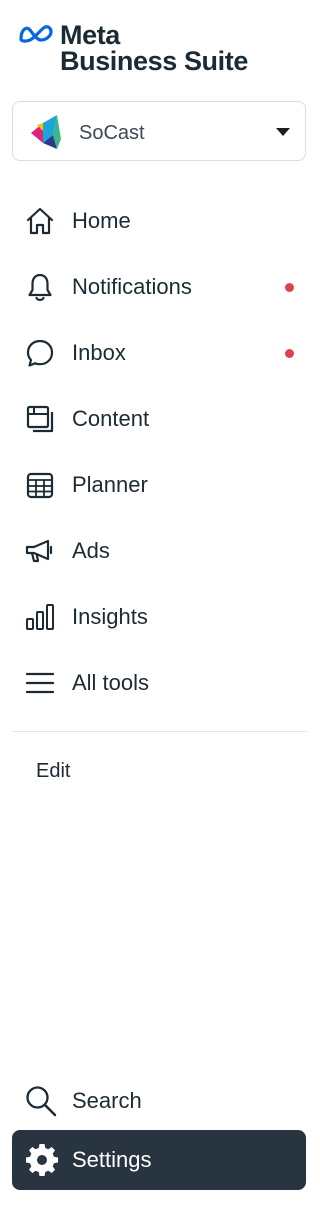  What do you see at coordinates (107, 1100) in the screenshot?
I see `search-label: Search` at bounding box center [107, 1100].